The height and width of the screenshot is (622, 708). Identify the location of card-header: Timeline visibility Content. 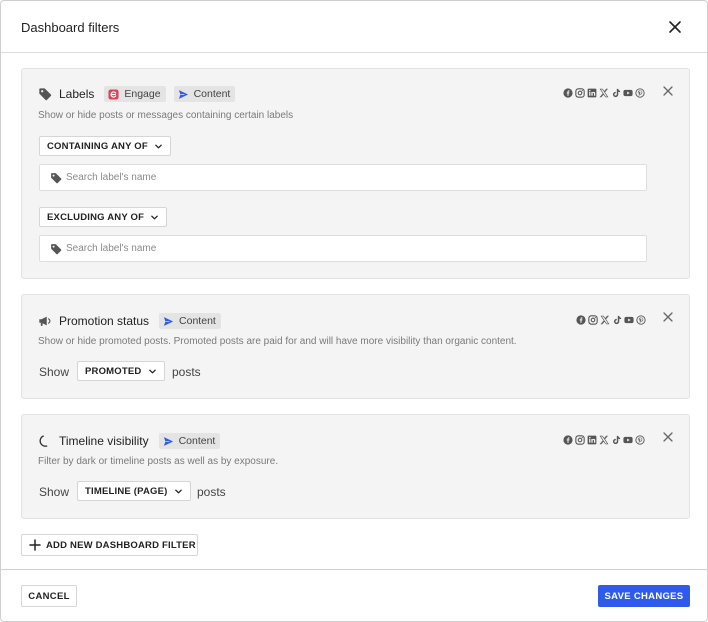
(133, 441).